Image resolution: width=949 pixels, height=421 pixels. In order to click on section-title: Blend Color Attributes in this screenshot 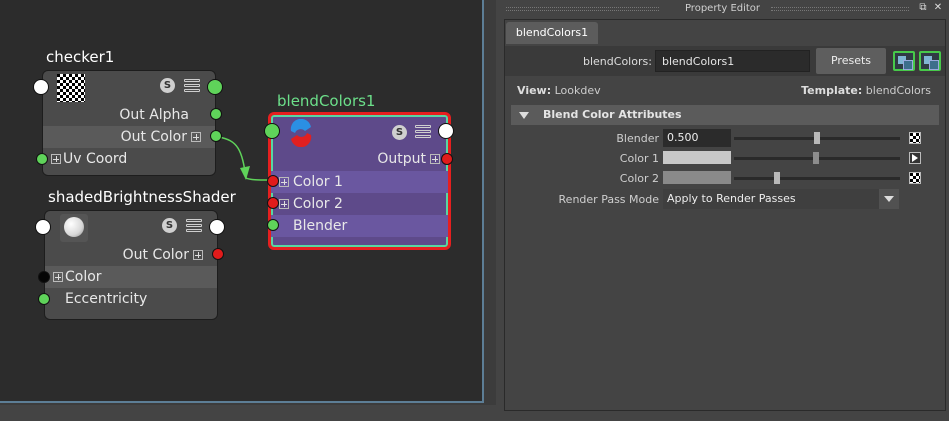, I will do `click(612, 114)`.